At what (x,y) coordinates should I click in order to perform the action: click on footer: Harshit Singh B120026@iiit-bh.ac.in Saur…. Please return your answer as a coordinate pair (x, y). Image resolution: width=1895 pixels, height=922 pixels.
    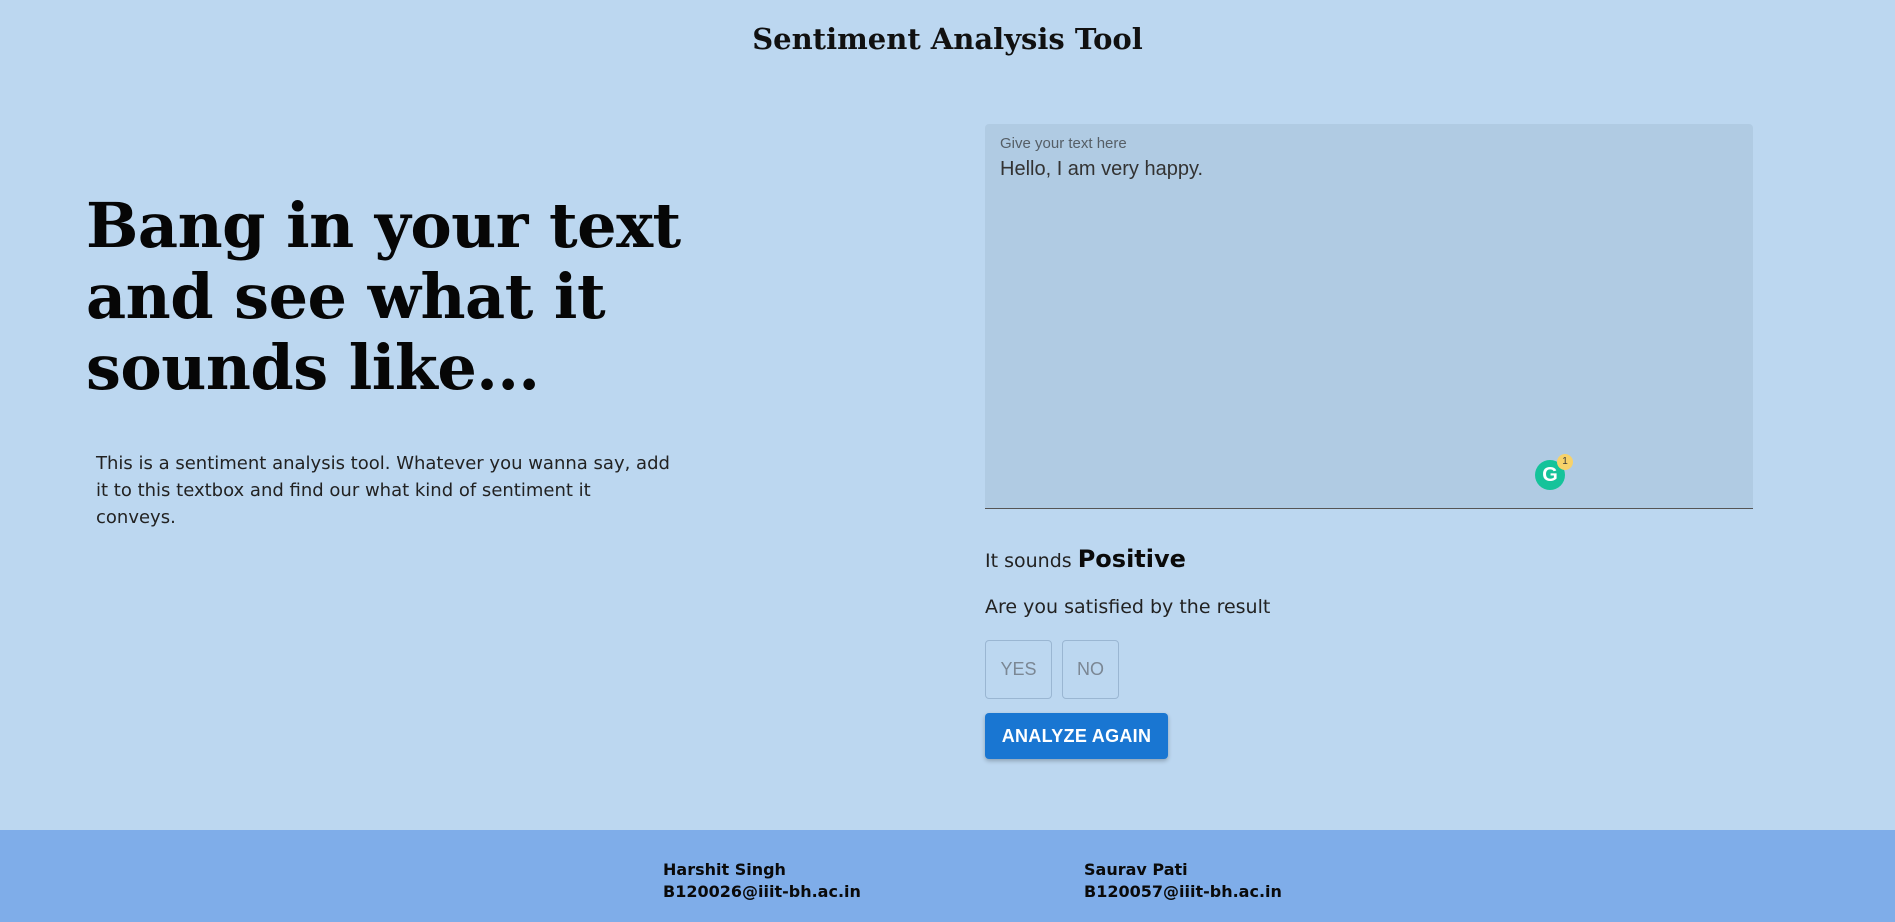
    Looking at the image, I should click on (947, 876).